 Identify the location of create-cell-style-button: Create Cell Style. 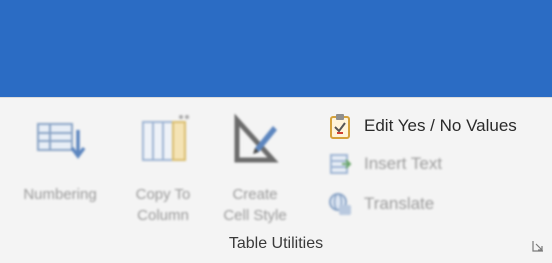
(255, 175).